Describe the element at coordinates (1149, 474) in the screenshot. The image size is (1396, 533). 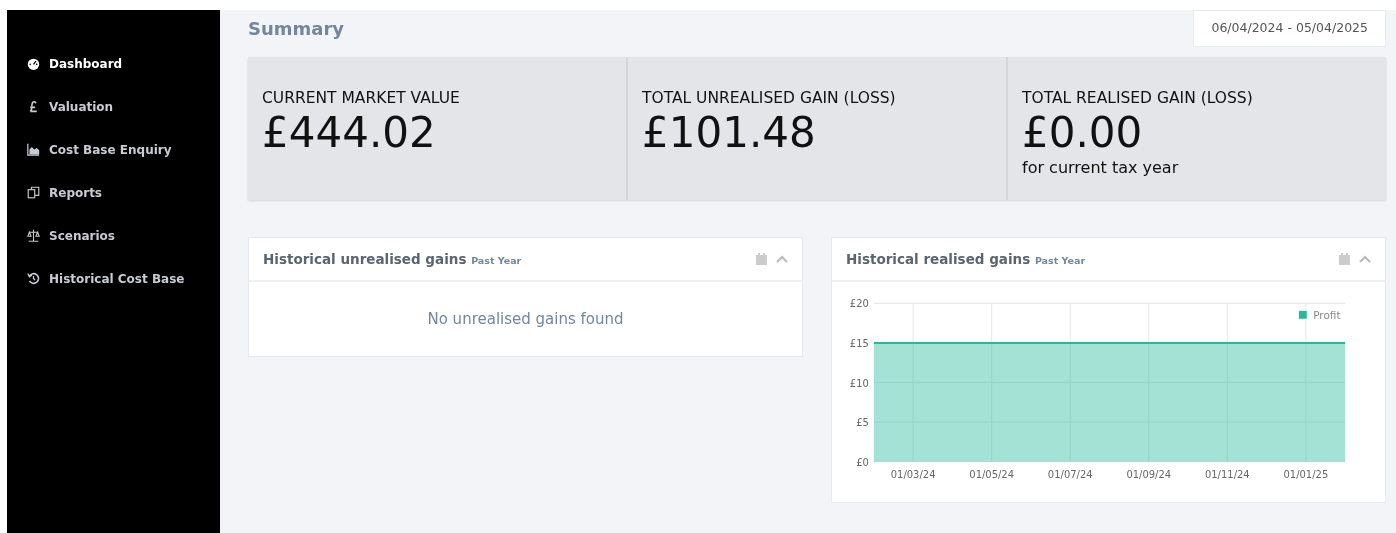
I see `axis-label: 01/09/24` at that location.